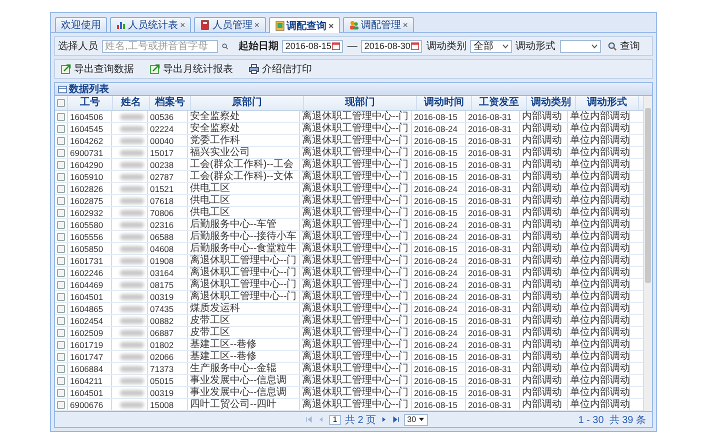 The width and height of the screenshot is (705, 440). What do you see at coordinates (87, 309) in the screenshot?
I see `table-cell: 1604865` at bounding box center [87, 309].